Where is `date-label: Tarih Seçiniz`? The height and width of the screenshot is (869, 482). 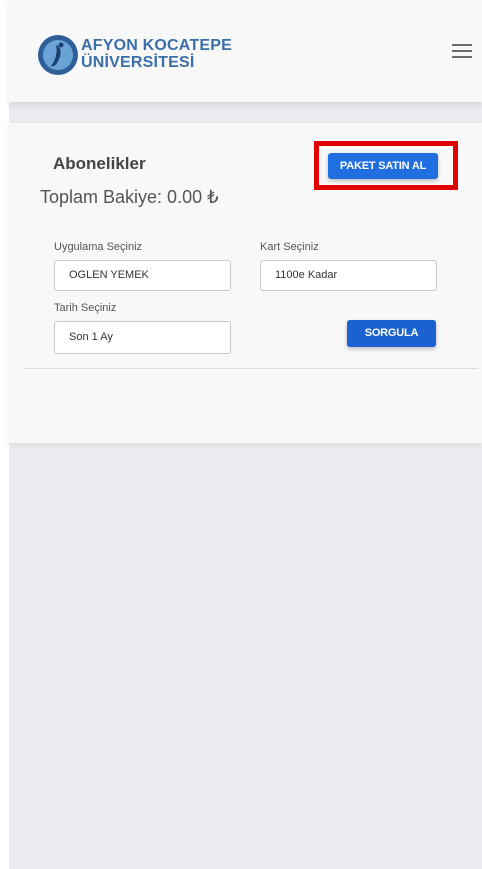 date-label: Tarih Seçiniz is located at coordinates (85, 308).